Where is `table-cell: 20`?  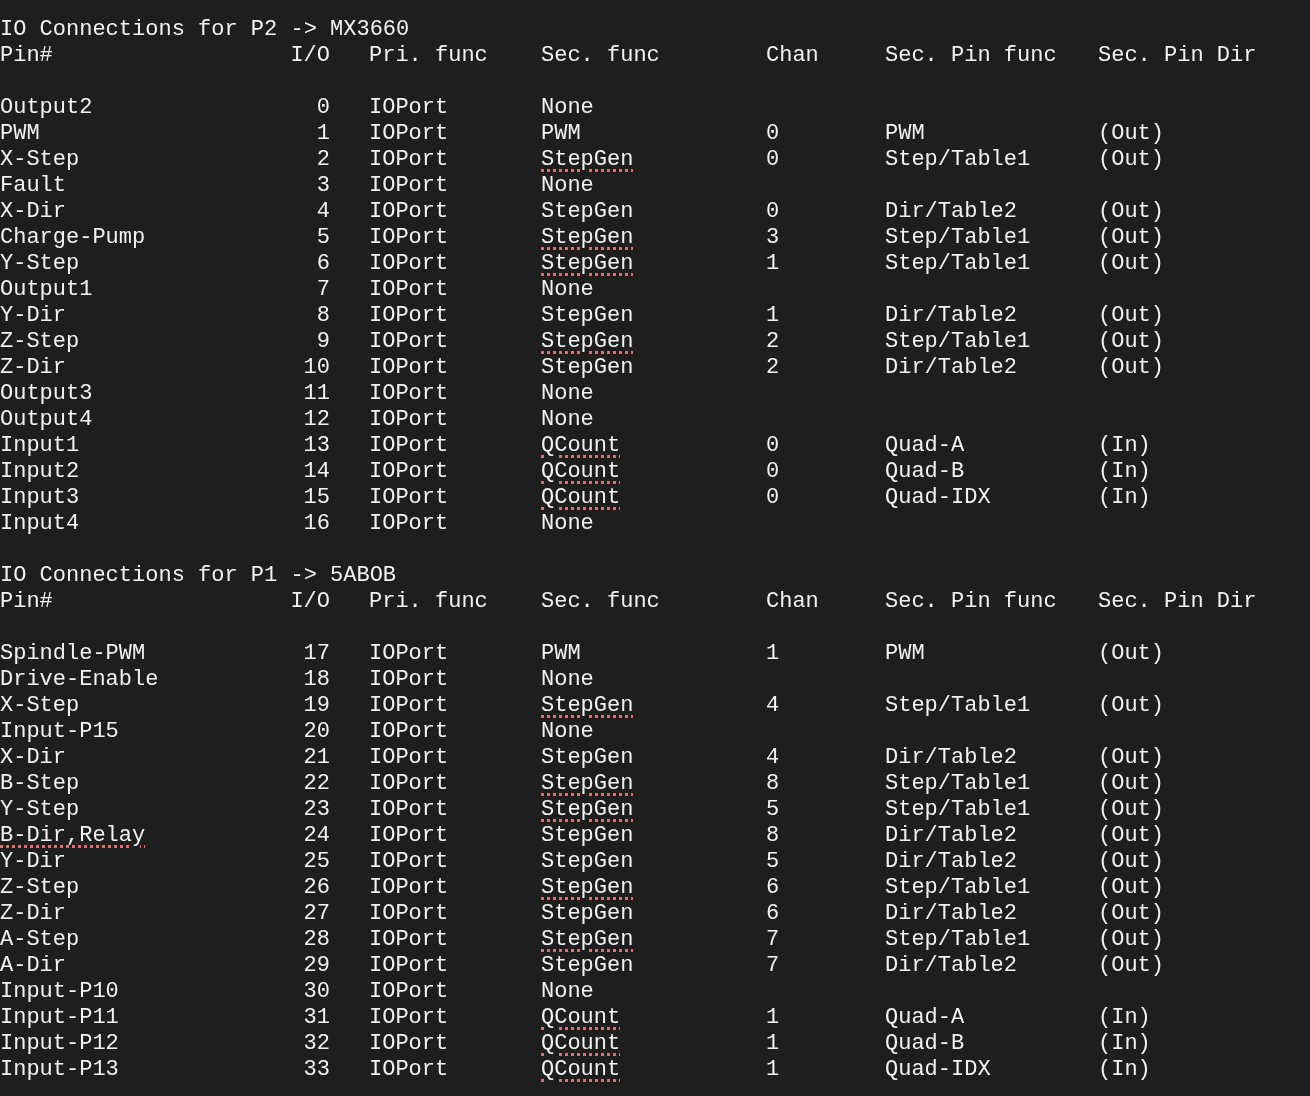
table-cell: 20 is located at coordinates (316, 731).